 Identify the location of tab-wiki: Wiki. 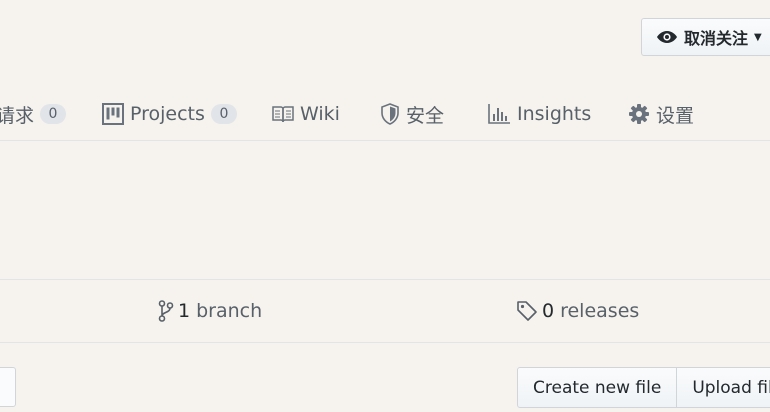
(306, 114).